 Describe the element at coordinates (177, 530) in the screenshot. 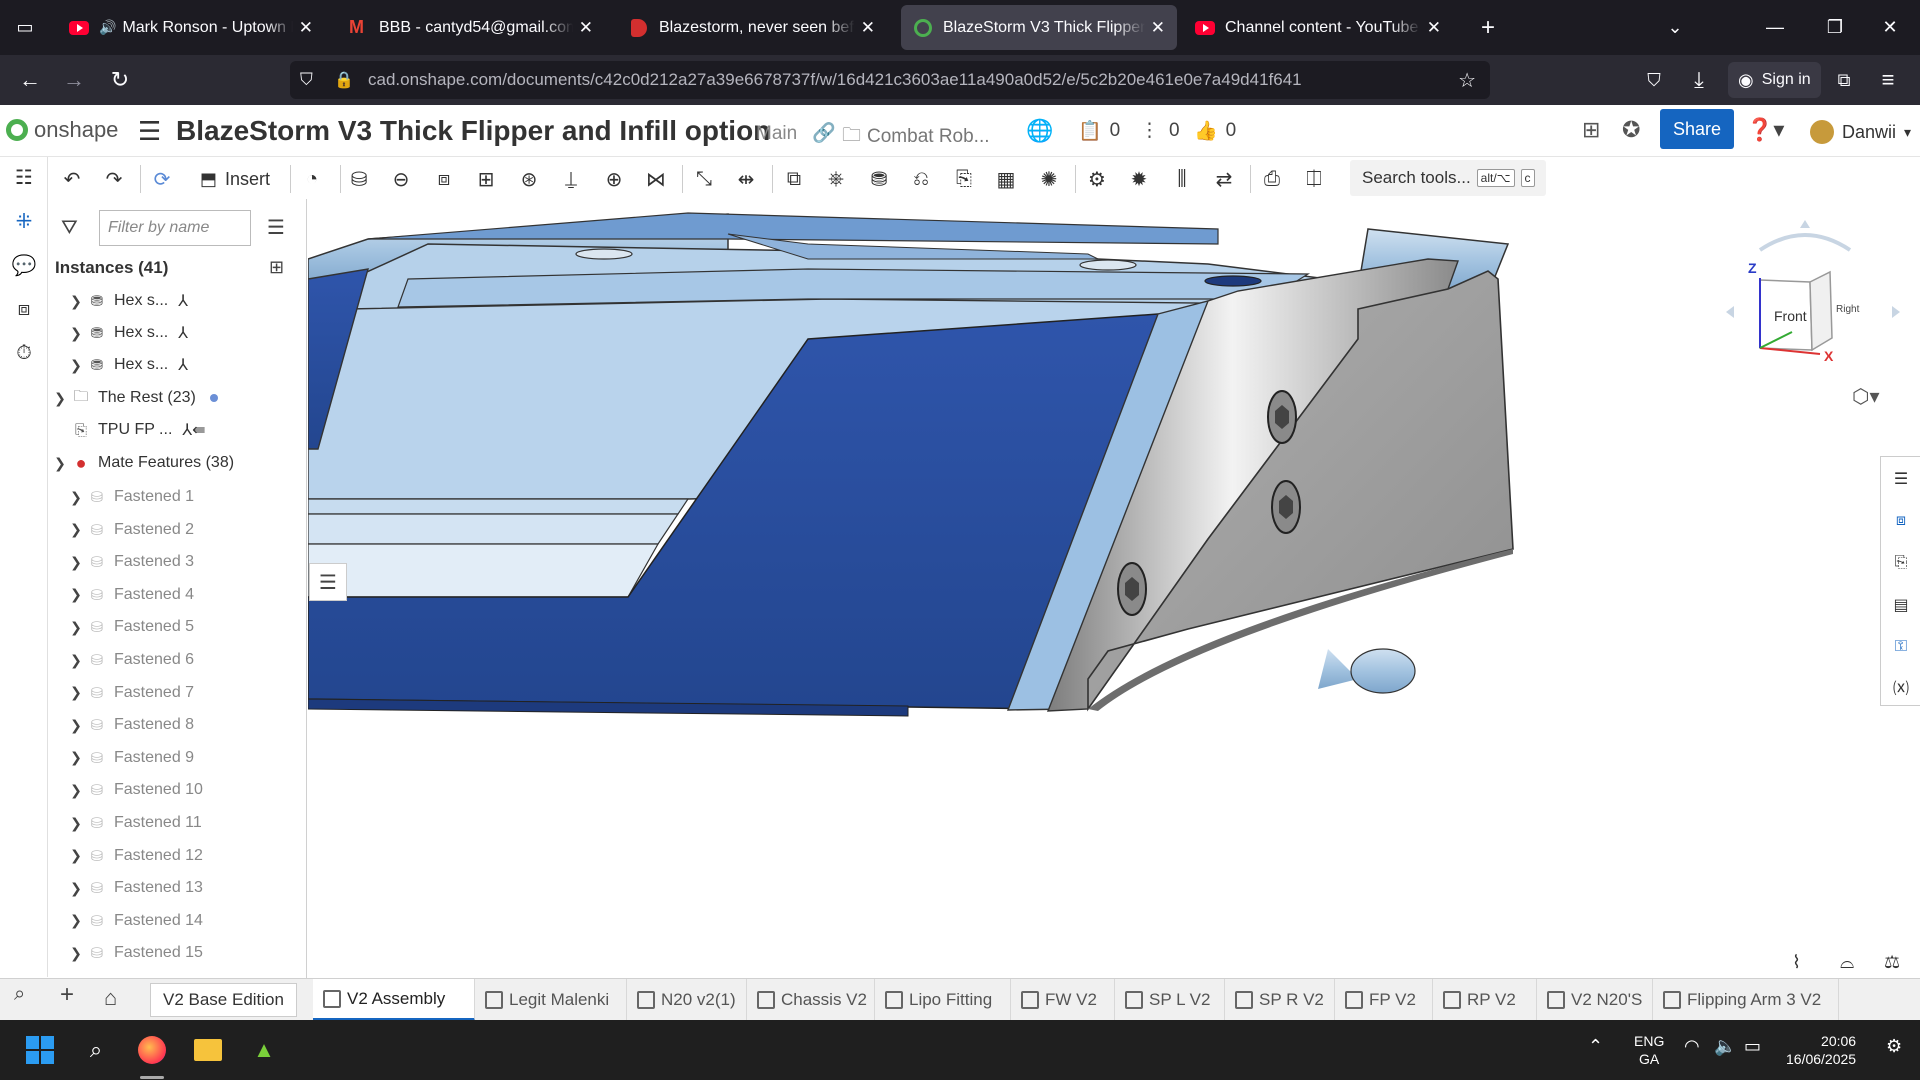

I see `mate-feature-row: ❯ ⛁ Fastened 2` at that location.